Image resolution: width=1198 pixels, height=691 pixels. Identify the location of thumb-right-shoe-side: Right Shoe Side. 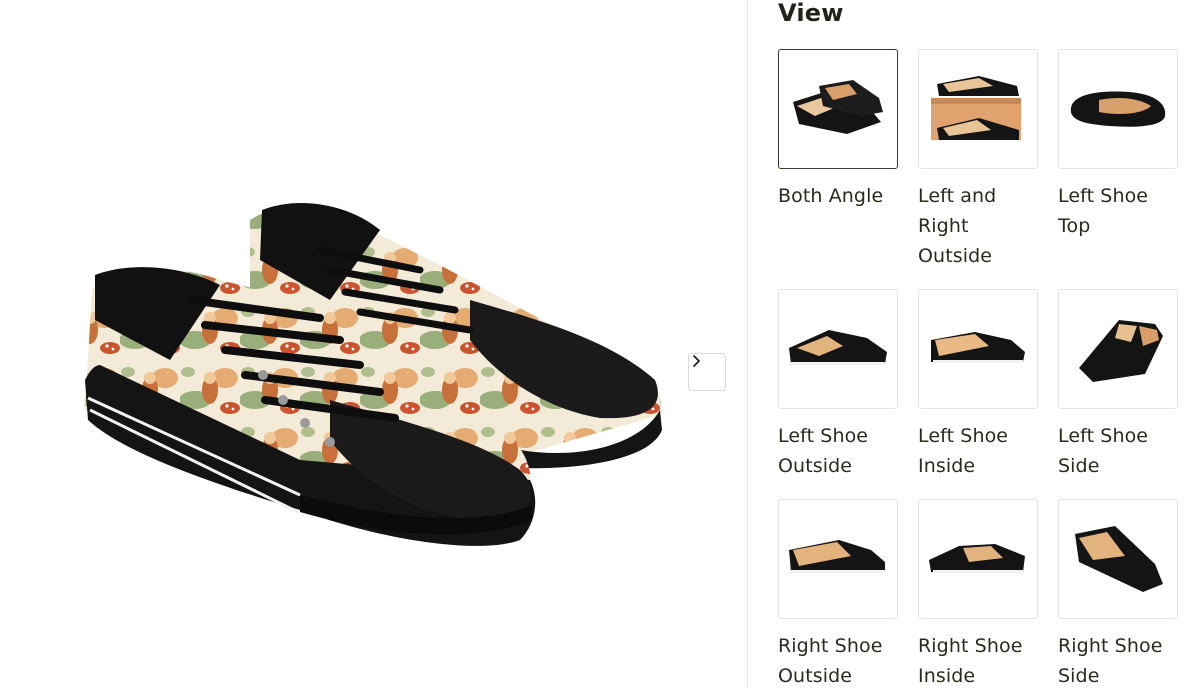
(1118, 595).